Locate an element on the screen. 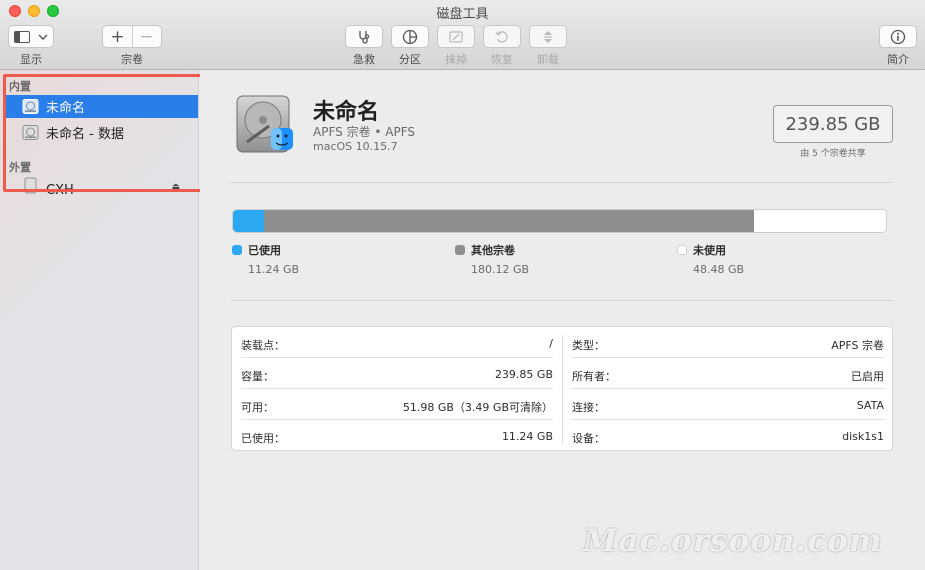  volume-segmented: + − is located at coordinates (132, 36).